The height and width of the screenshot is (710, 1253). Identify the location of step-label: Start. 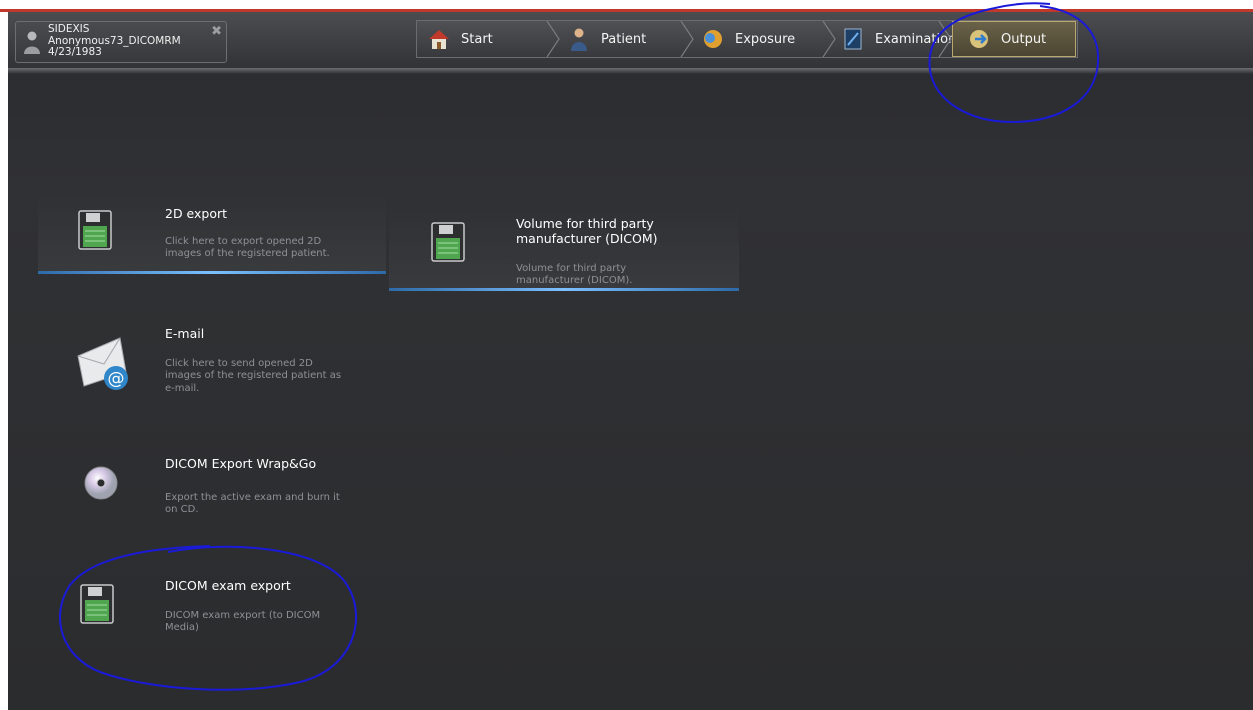
(477, 39).